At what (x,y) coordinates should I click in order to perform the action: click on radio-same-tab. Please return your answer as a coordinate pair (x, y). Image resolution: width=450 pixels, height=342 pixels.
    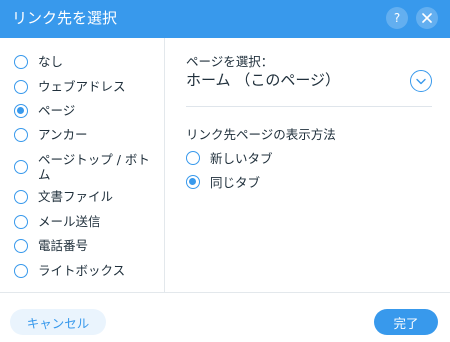
    Looking at the image, I should click on (193, 182).